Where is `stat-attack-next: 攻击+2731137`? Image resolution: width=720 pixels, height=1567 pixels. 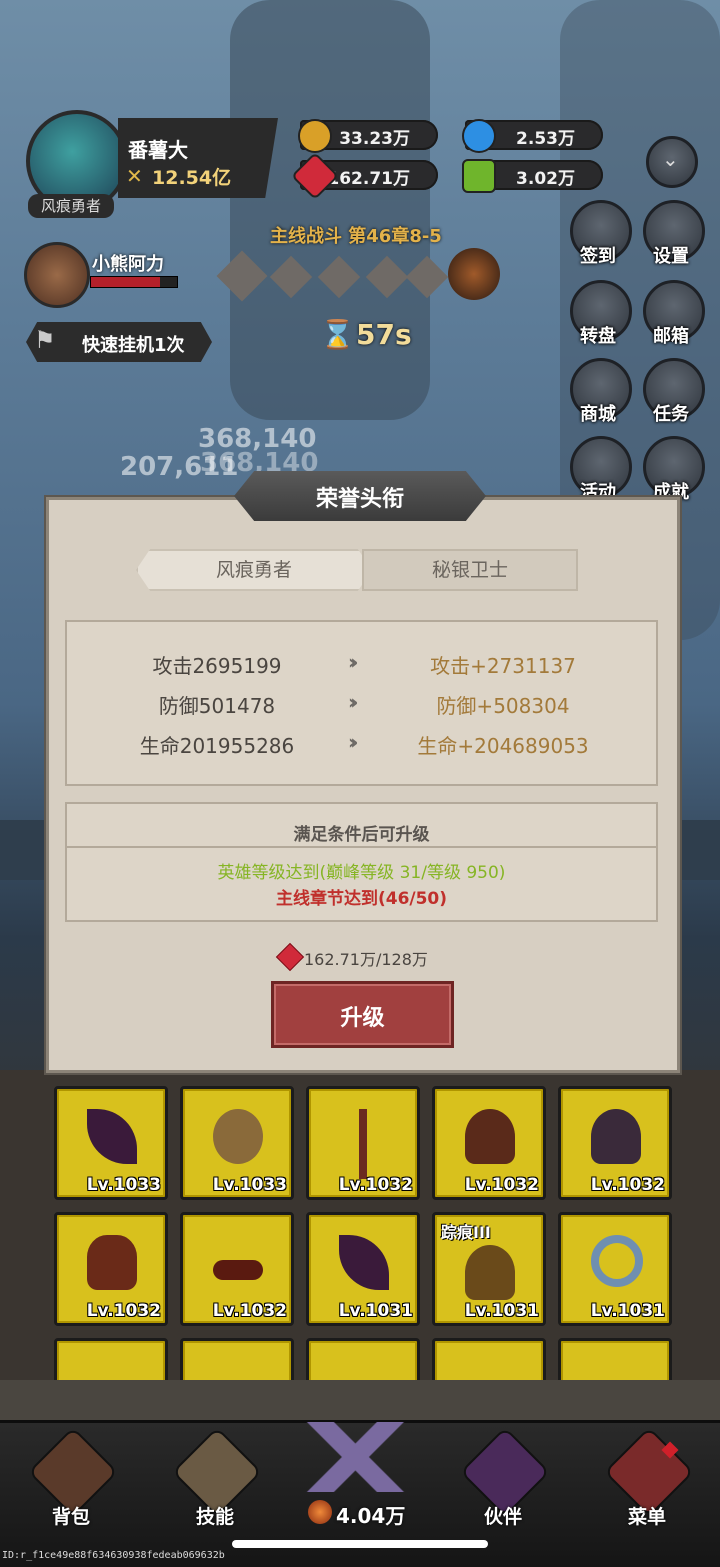 stat-attack-next: 攻击+2731137 is located at coordinates (503, 666).